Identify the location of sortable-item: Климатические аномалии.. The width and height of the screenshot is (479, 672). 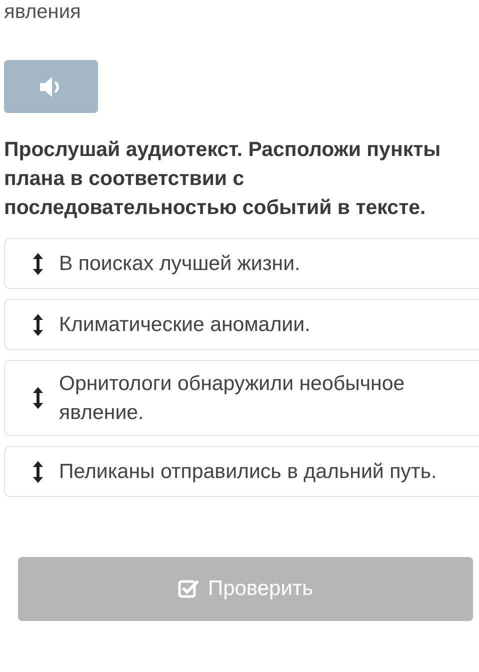
(241, 324).